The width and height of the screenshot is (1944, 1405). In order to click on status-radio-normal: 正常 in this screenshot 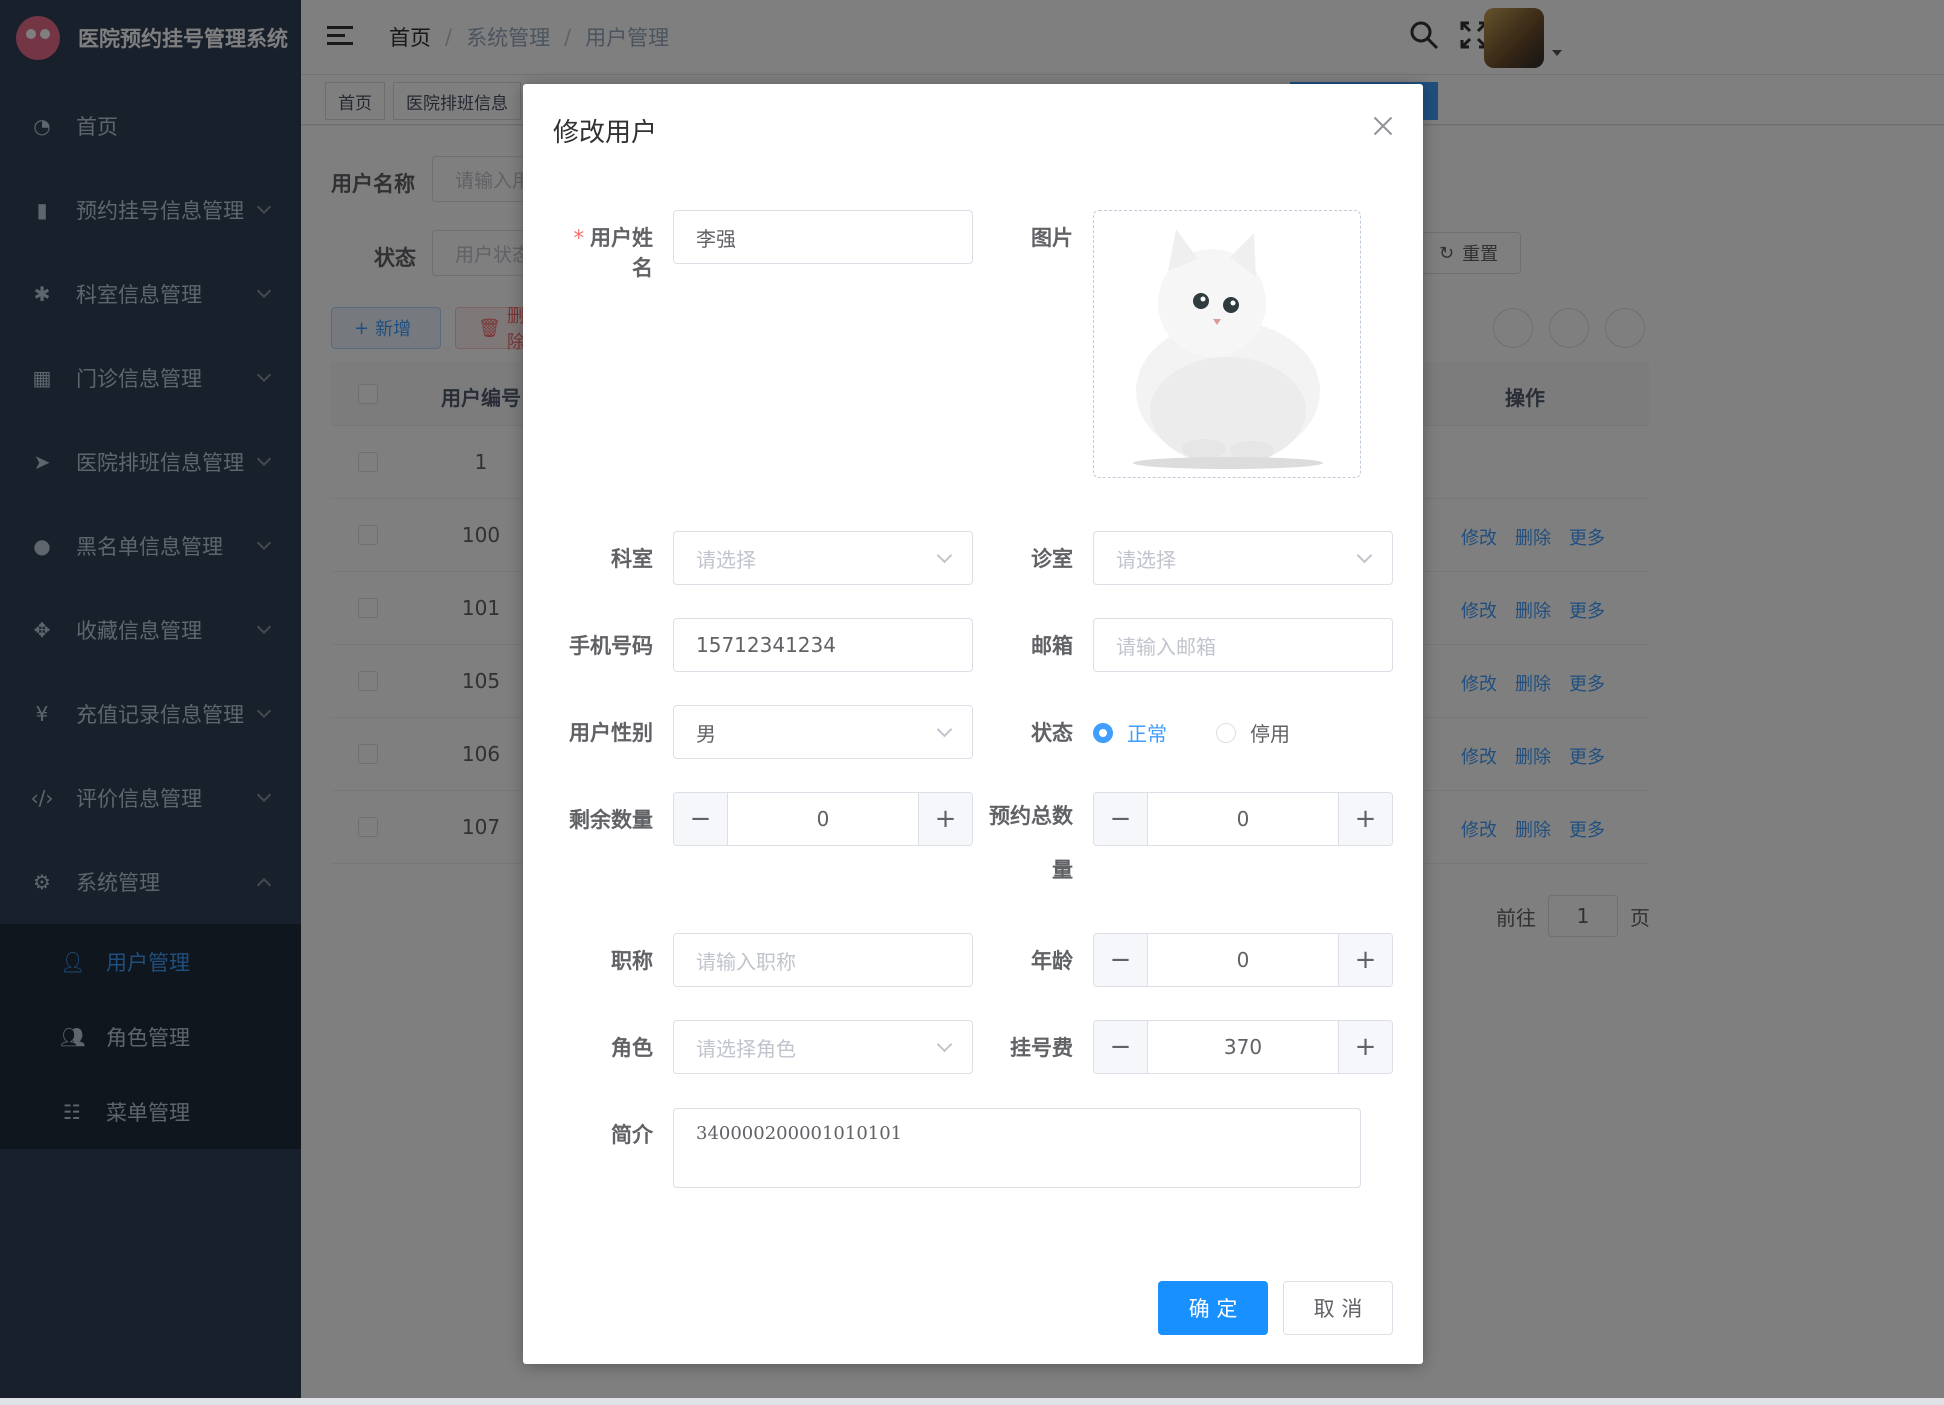, I will do `click(1130, 732)`.